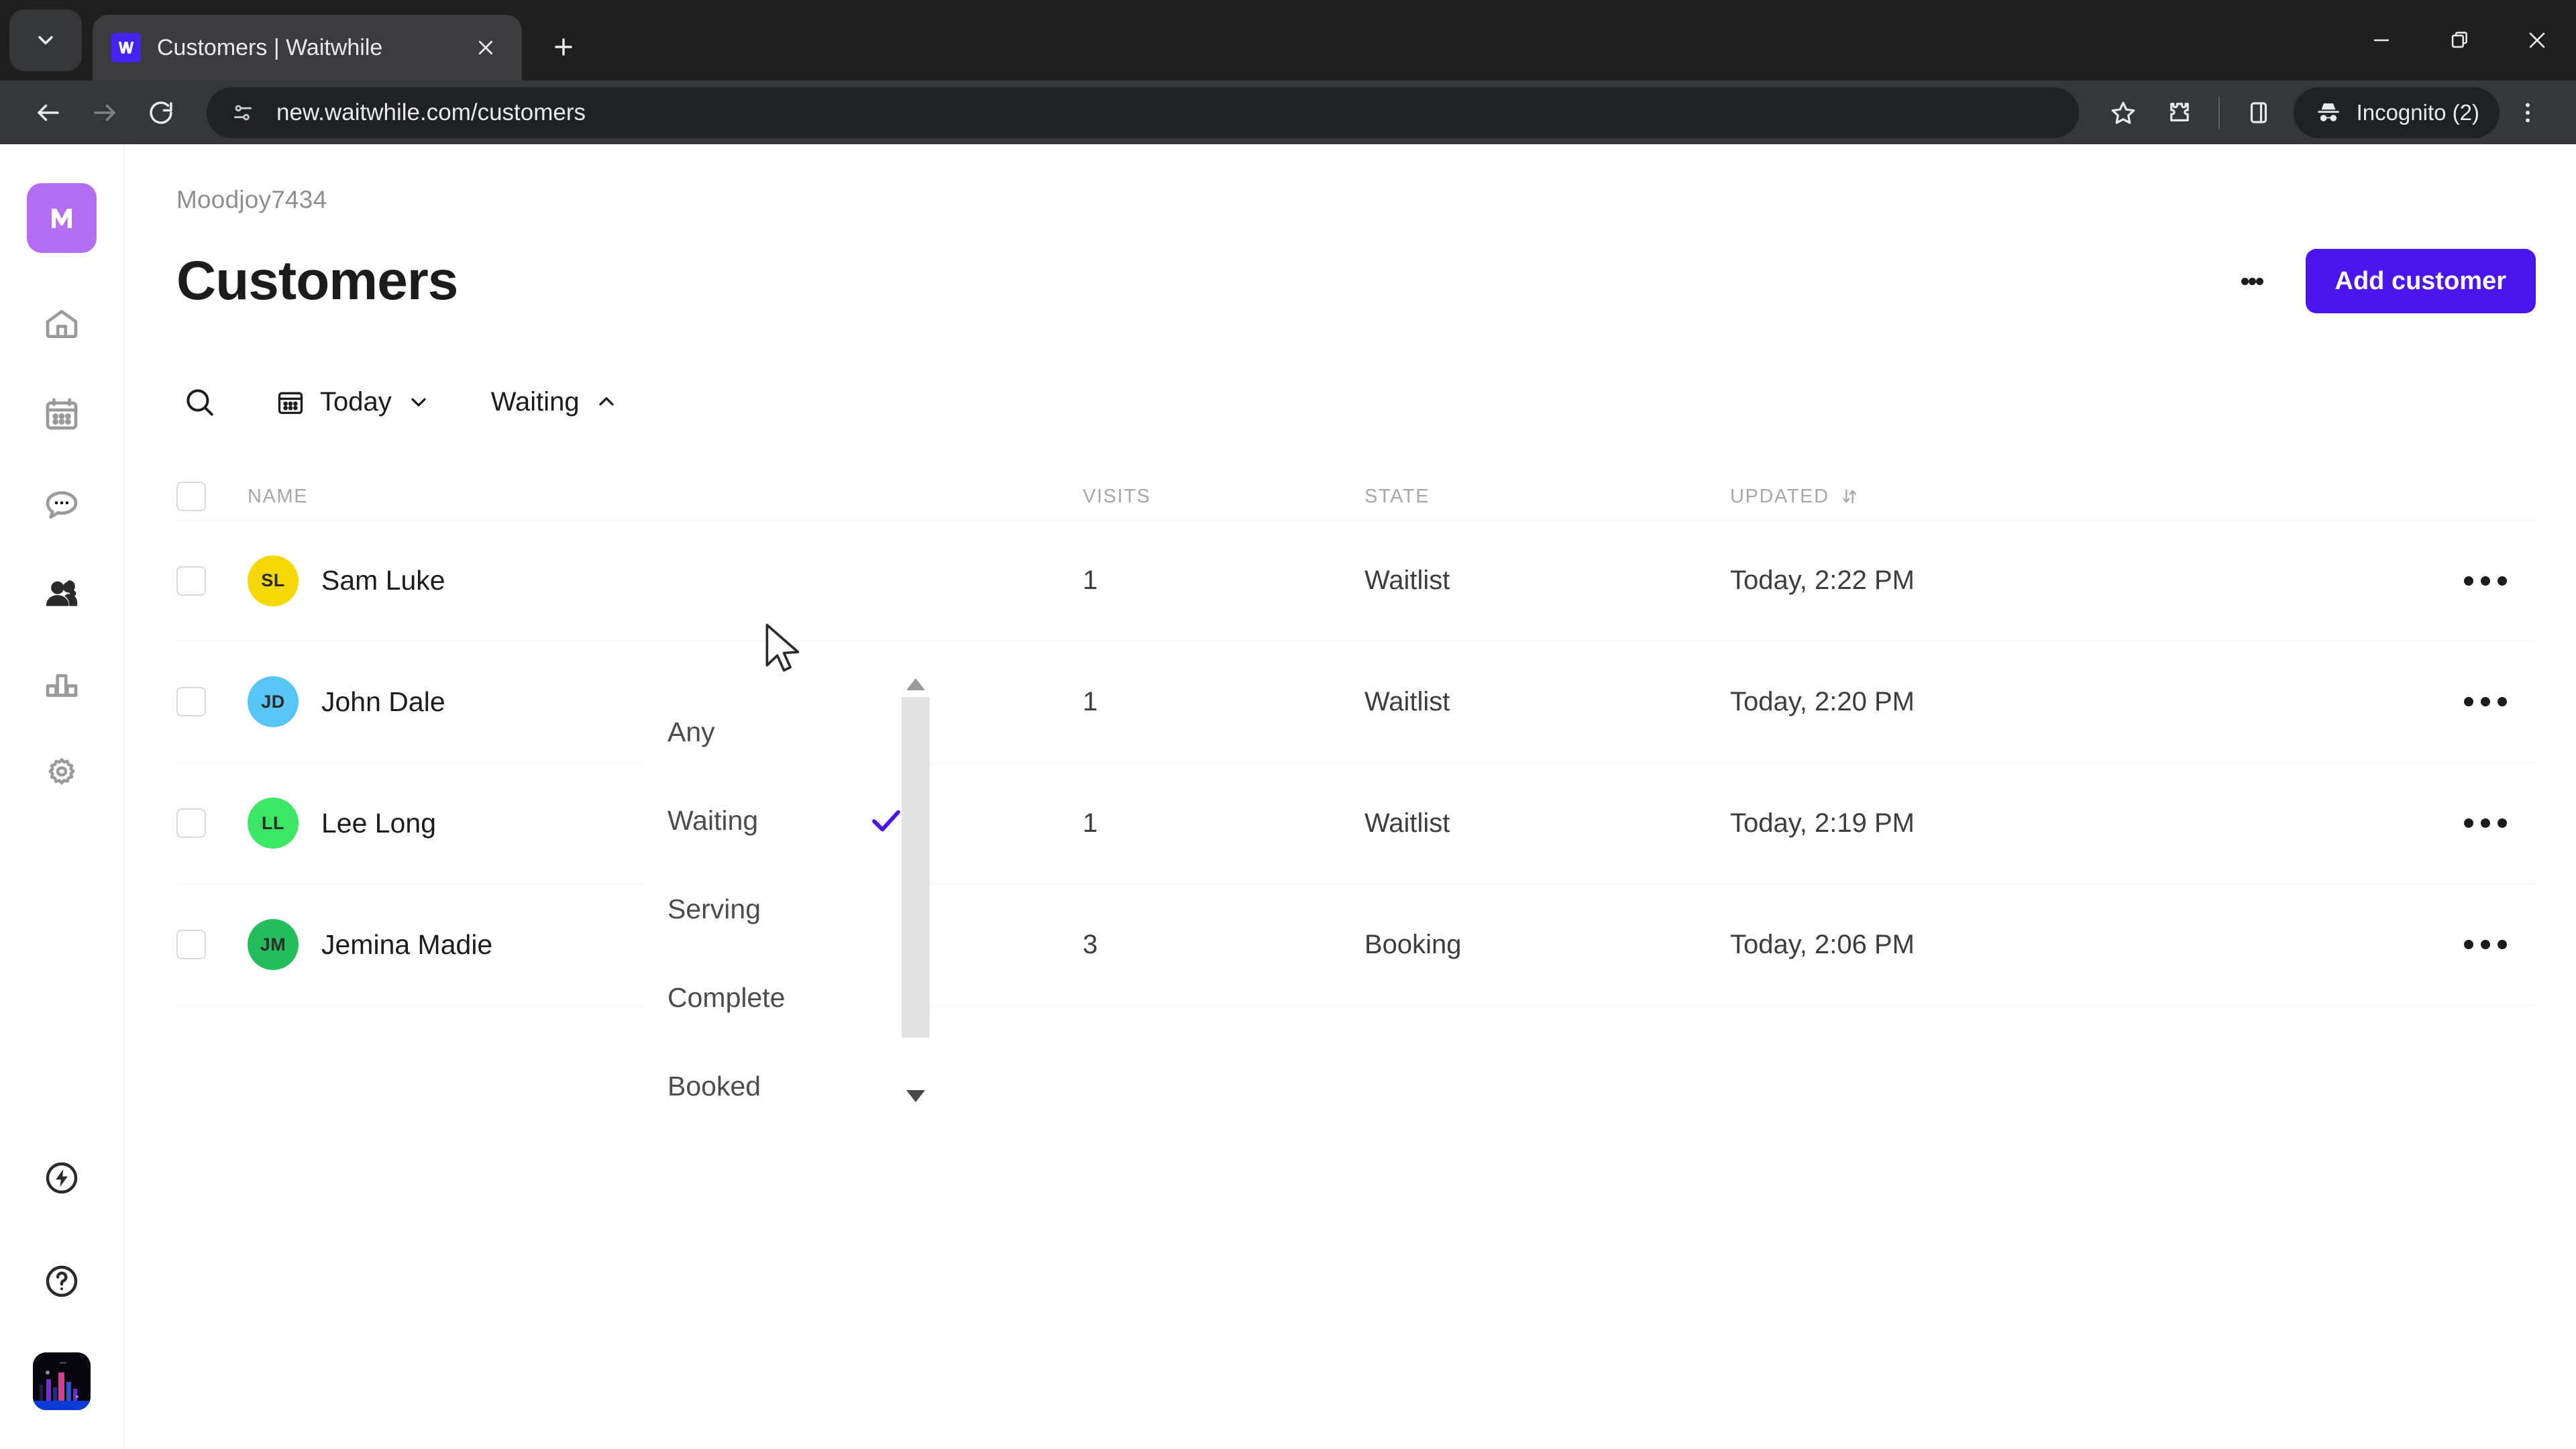 The image size is (2576, 1449). Describe the element at coordinates (916, 867) in the screenshot. I see `scrollbar-thumb` at that location.